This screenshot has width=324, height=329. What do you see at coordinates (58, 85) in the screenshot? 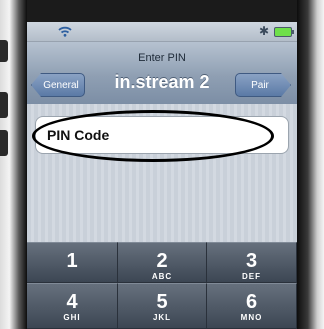
I see `general-back-button: General` at bounding box center [58, 85].